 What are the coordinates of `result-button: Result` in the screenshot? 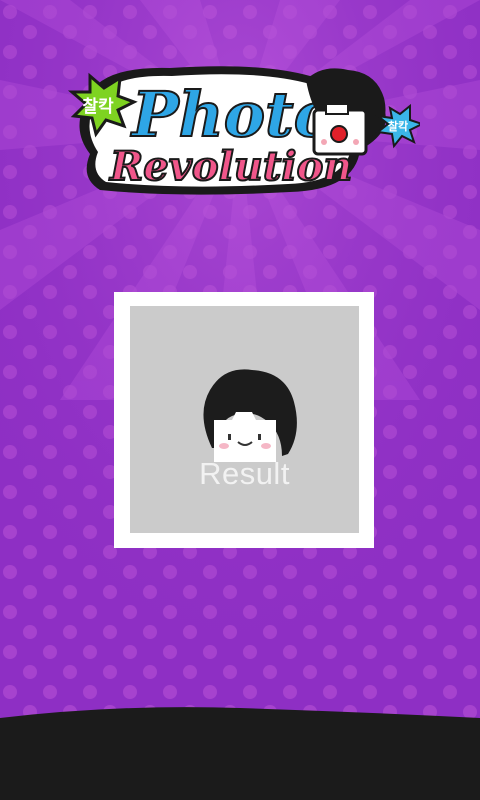 It's located at (244, 419).